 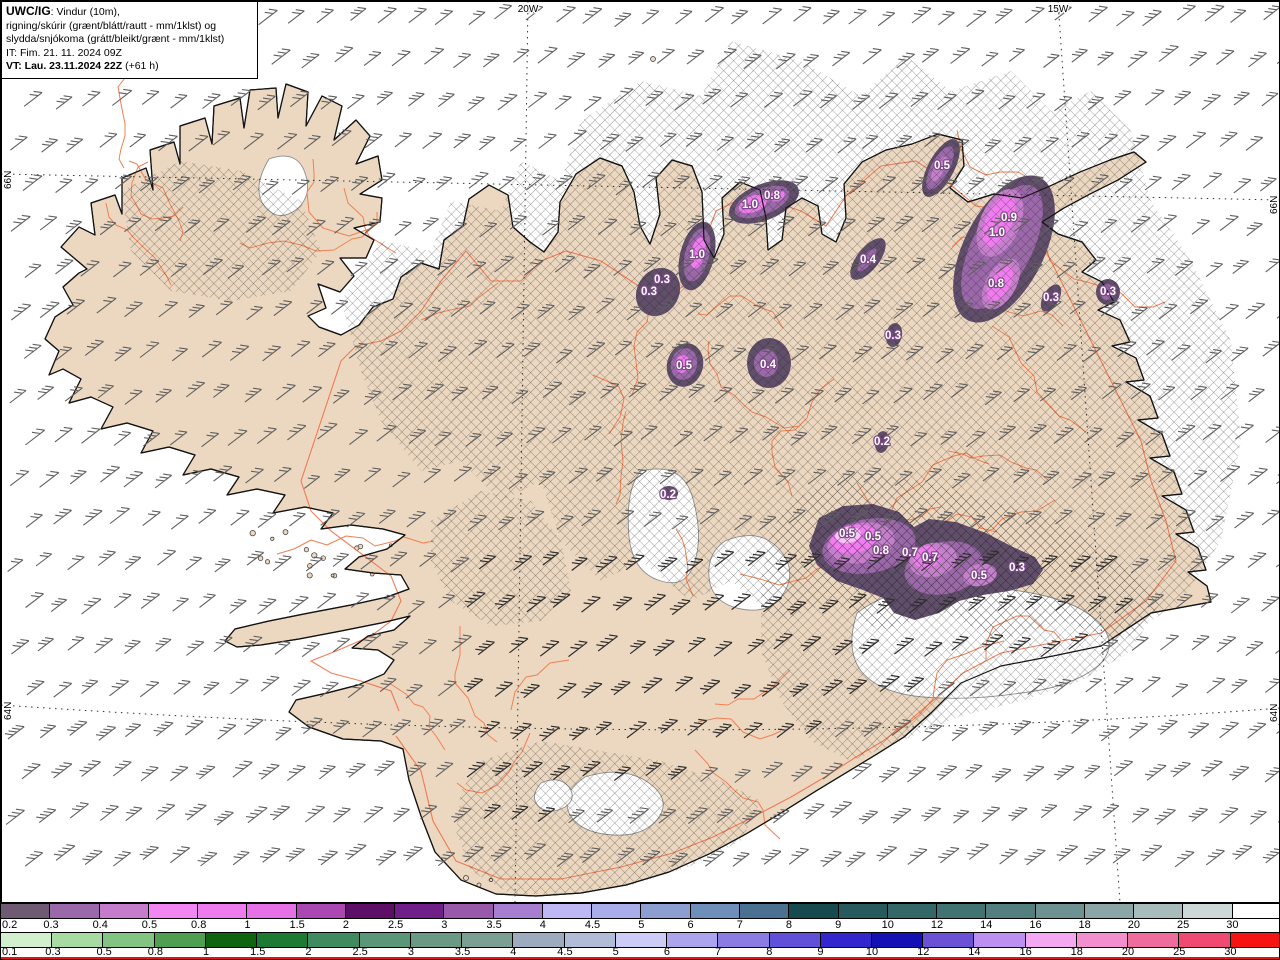 I want to click on scale-cell-0.1, so click(x=26, y=940).